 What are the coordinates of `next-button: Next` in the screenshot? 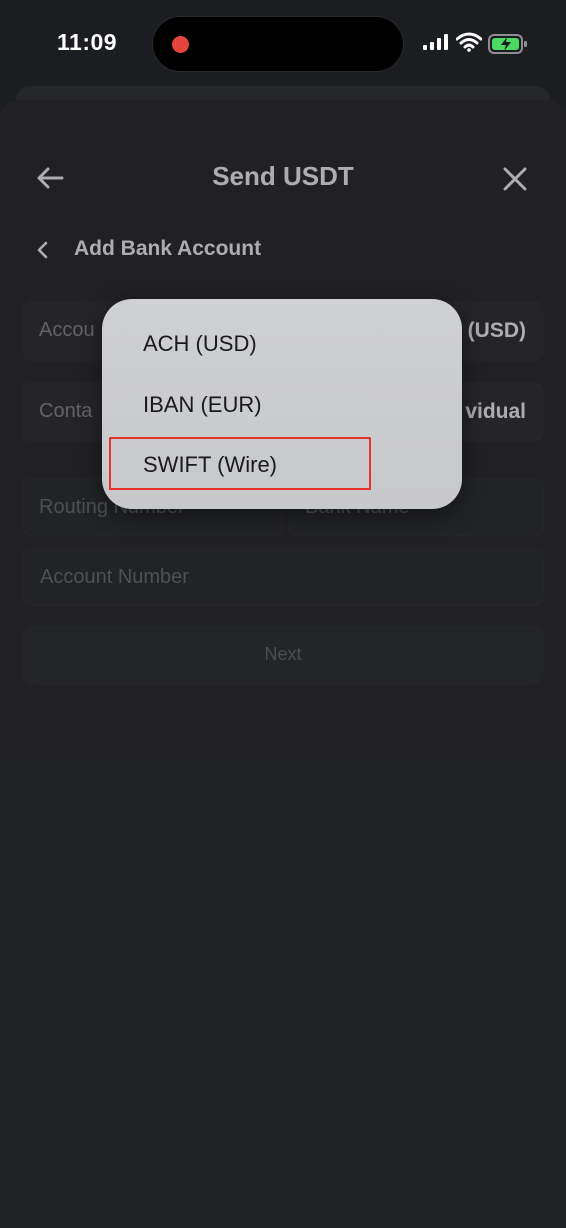 It's located at (283, 655).